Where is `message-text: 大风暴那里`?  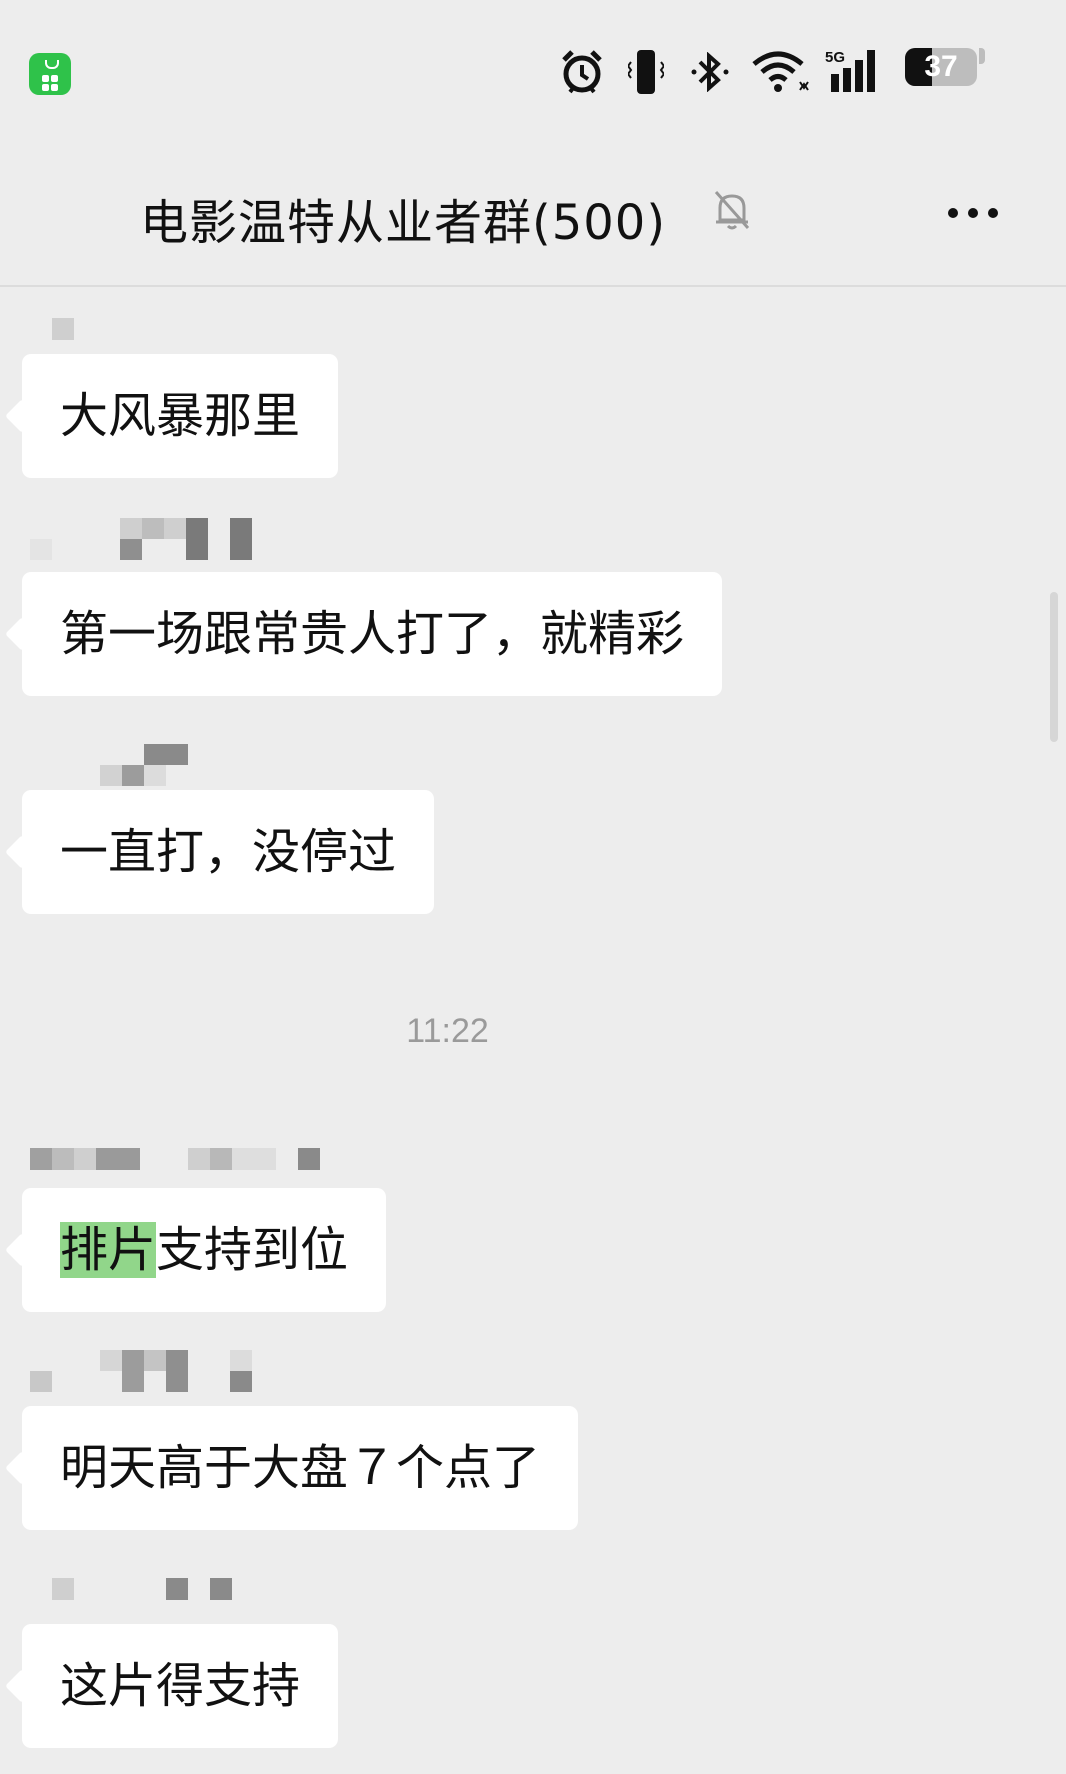 message-text: 大风暴那里 is located at coordinates (180, 416).